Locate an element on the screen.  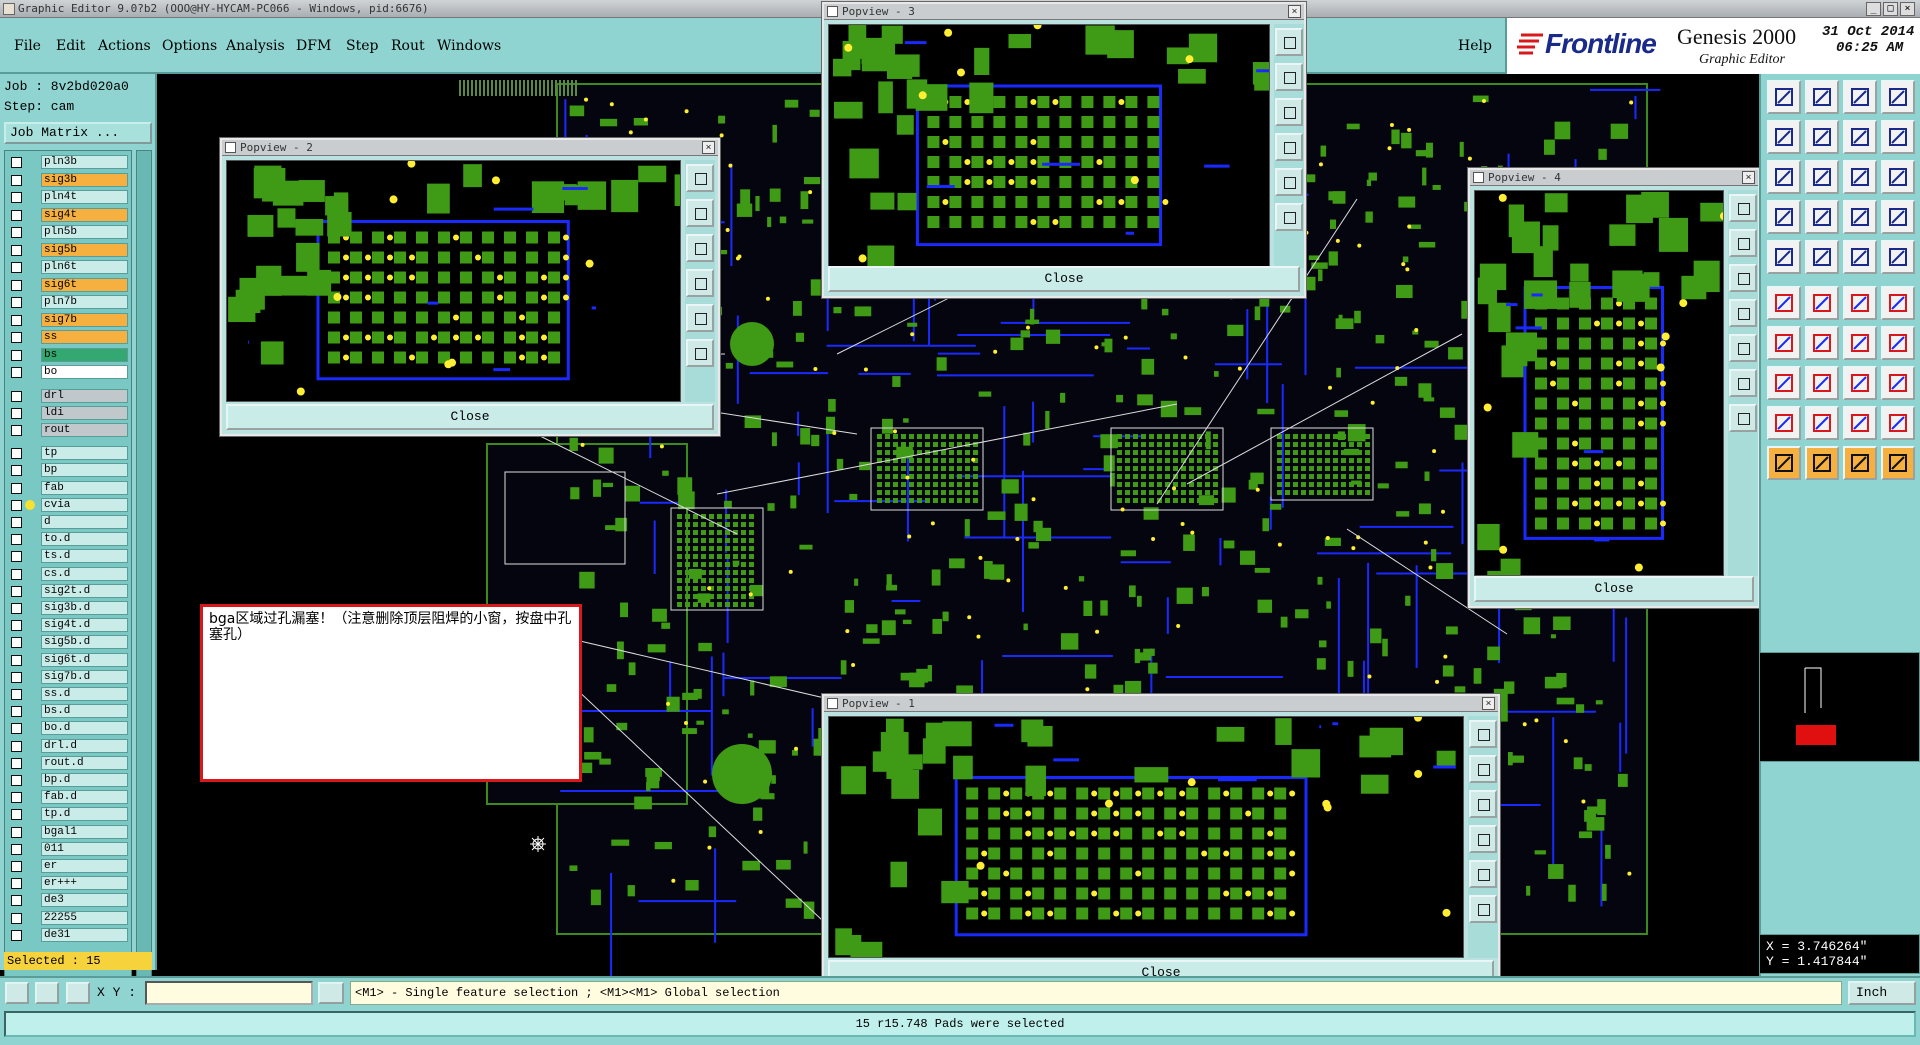
layer-row: bs is located at coordinates (67, 354).